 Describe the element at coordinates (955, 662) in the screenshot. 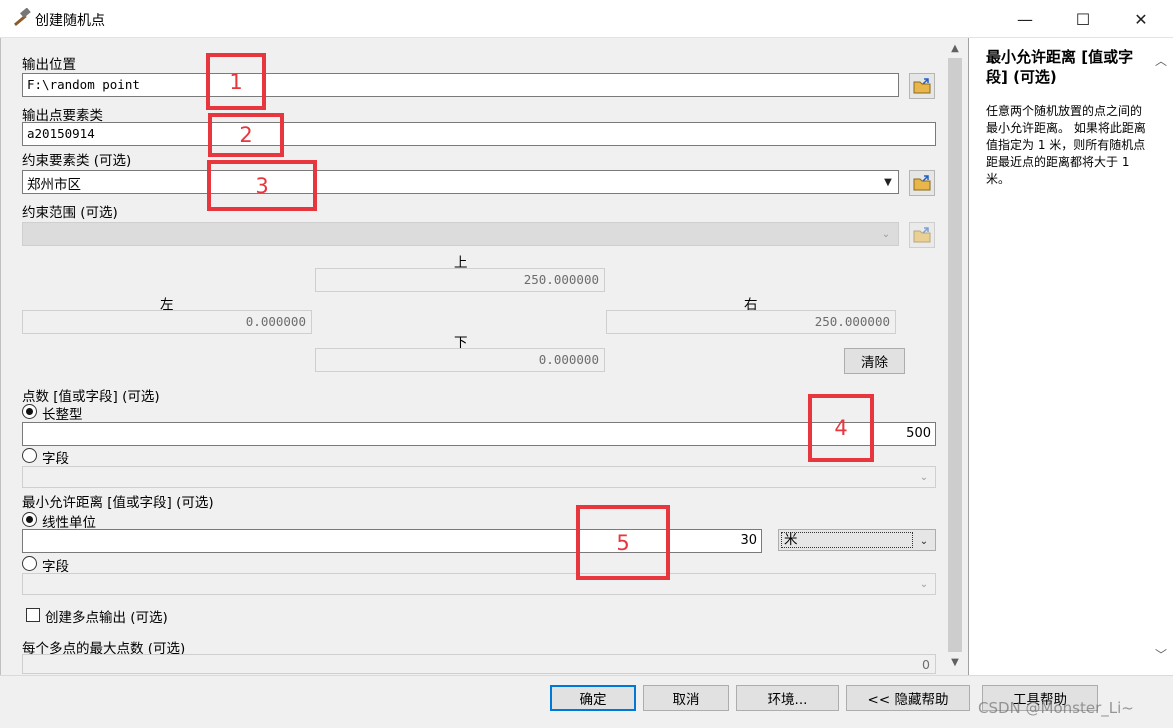

I see `scroll-down-icon: ▼` at that location.